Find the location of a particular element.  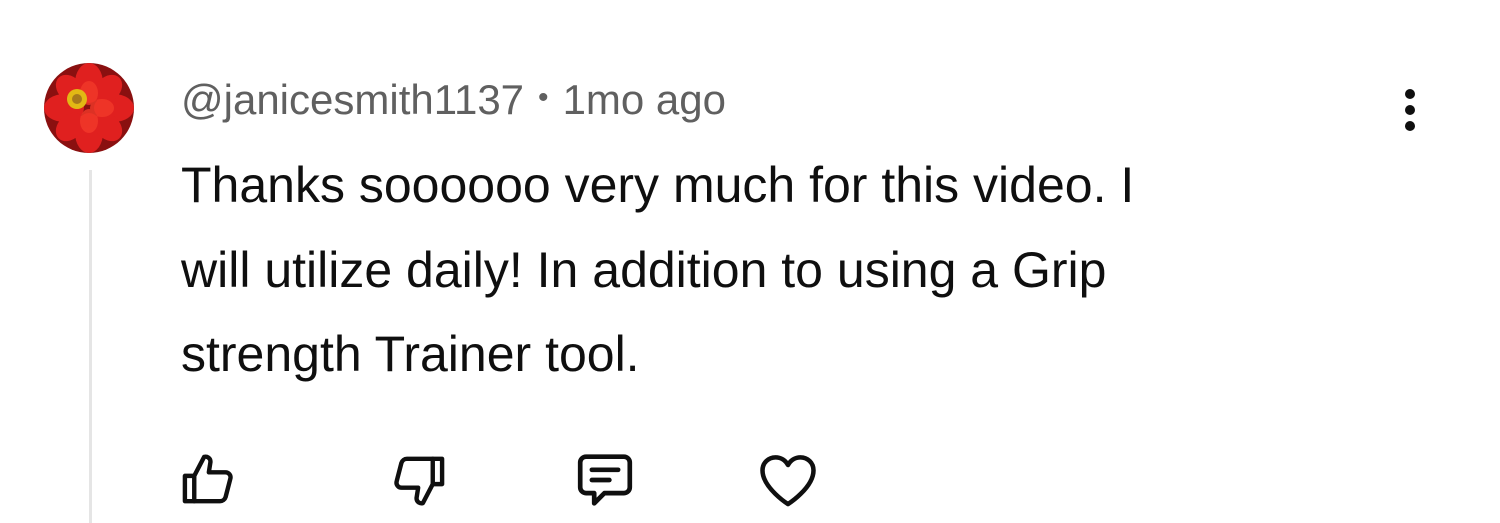

dislike-button is located at coordinates (419, 480).